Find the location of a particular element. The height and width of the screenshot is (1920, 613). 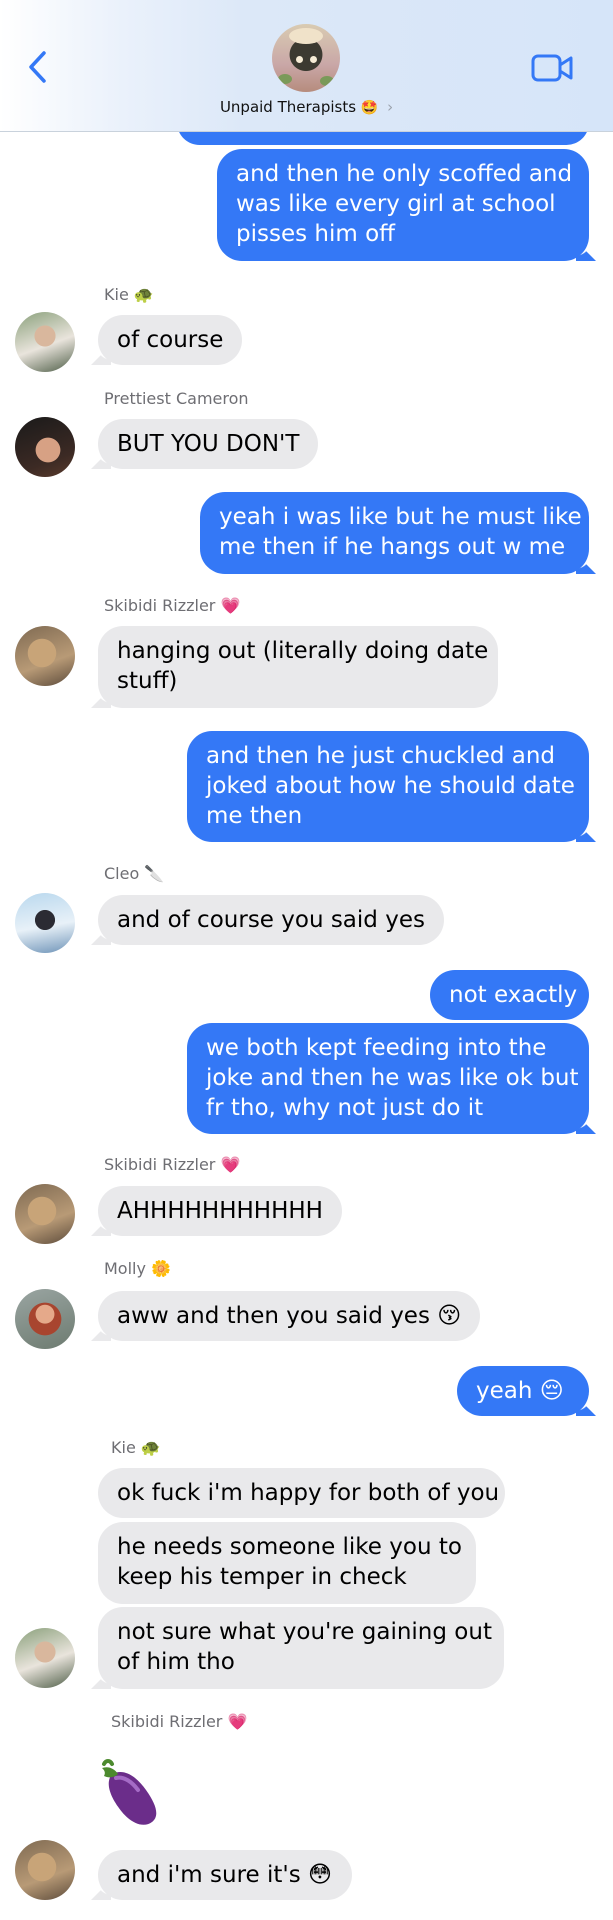

message-bubble-incoming: AHHHHHHHHHHH is located at coordinates (220, 1211).